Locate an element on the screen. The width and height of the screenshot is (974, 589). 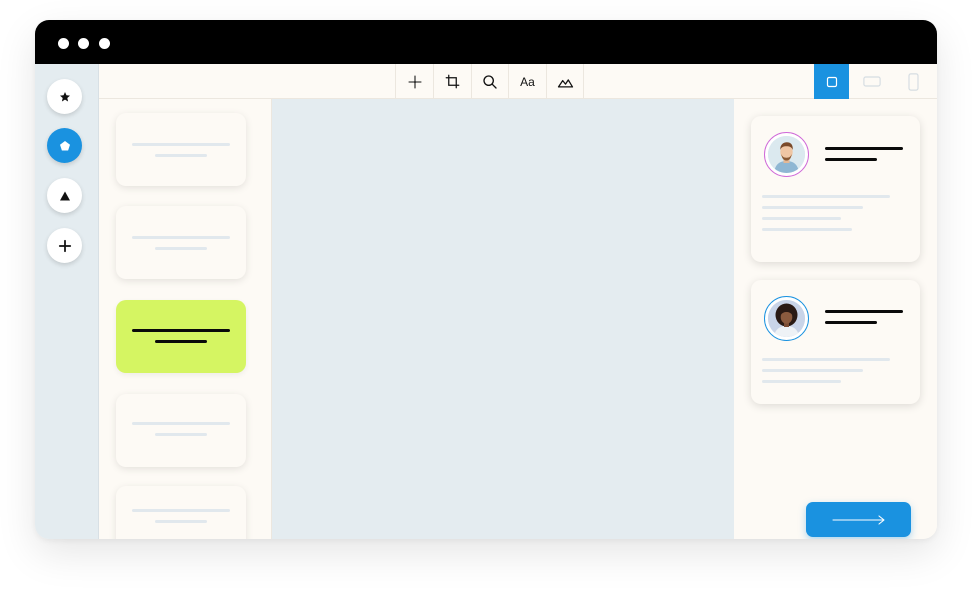
rail-triangle-button is located at coordinates (64, 195).